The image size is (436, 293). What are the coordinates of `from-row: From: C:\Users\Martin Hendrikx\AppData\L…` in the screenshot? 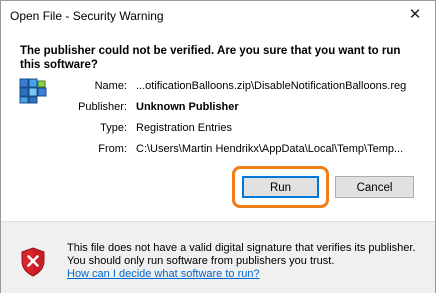 It's located at (218, 150).